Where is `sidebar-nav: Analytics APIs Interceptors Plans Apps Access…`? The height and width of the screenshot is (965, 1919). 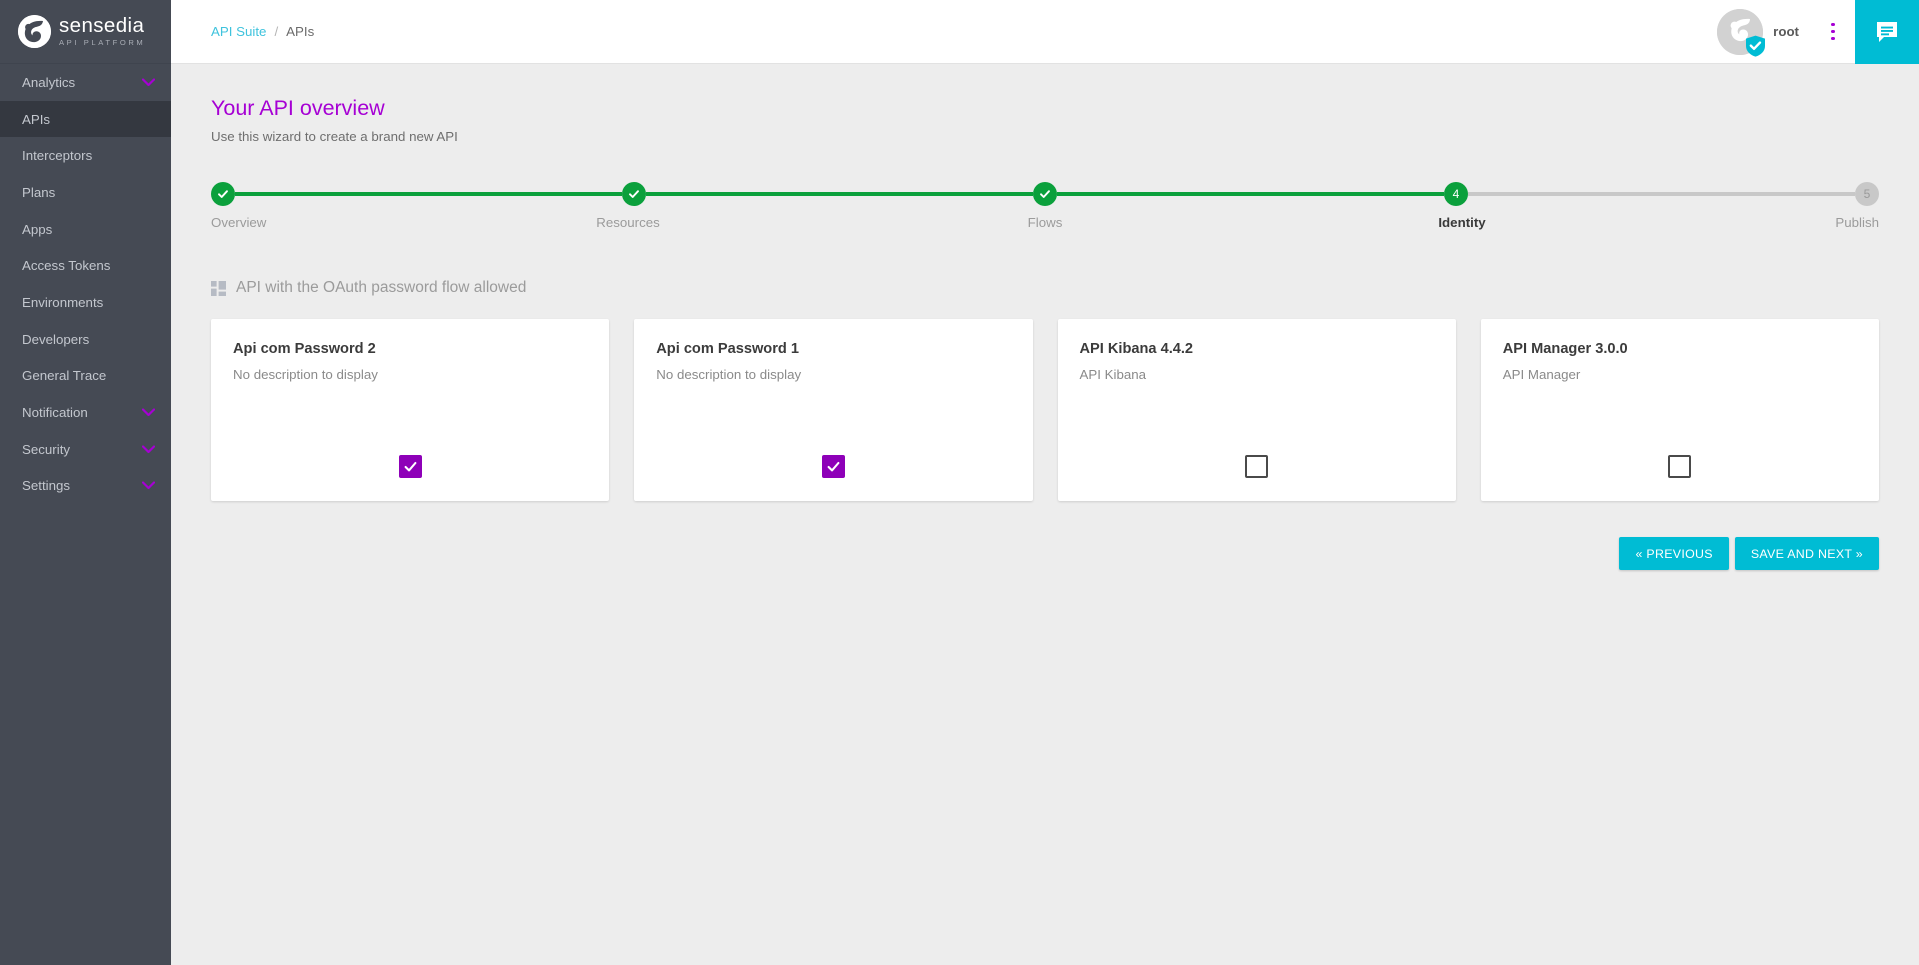
sidebar-nav: Analytics APIs Interceptors Plans Apps Access… is located at coordinates (85, 284).